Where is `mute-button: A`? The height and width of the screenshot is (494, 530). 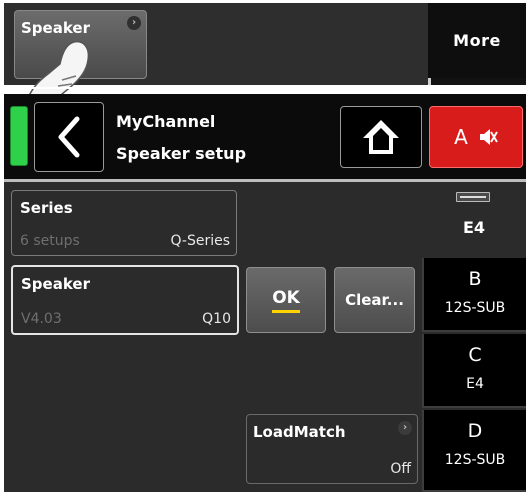
mute-button: A is located at coordinates (476, 137).